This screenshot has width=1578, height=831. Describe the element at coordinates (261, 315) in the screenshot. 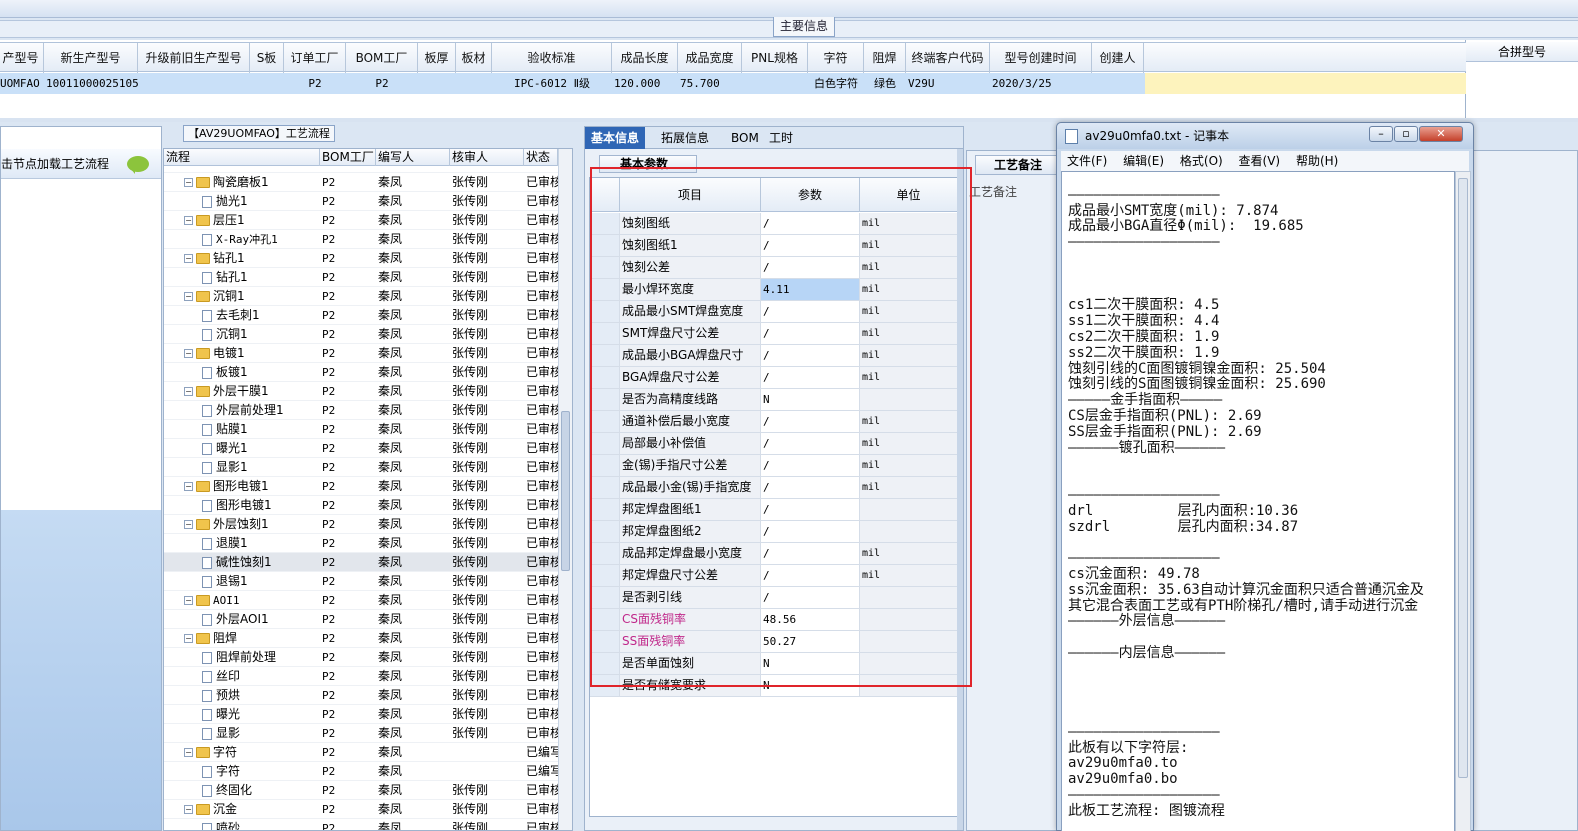

I see `tree-node: 去毛刺1` at that location.